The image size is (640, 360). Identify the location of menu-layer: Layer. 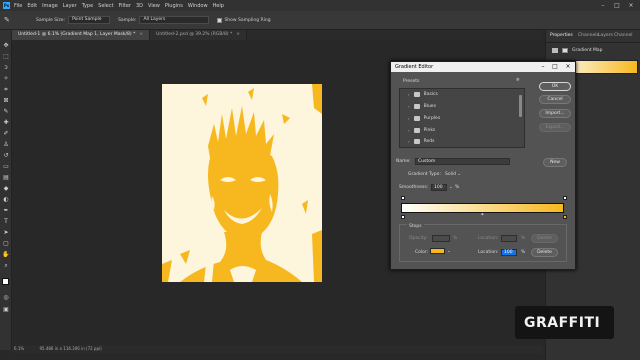
(70, 6).